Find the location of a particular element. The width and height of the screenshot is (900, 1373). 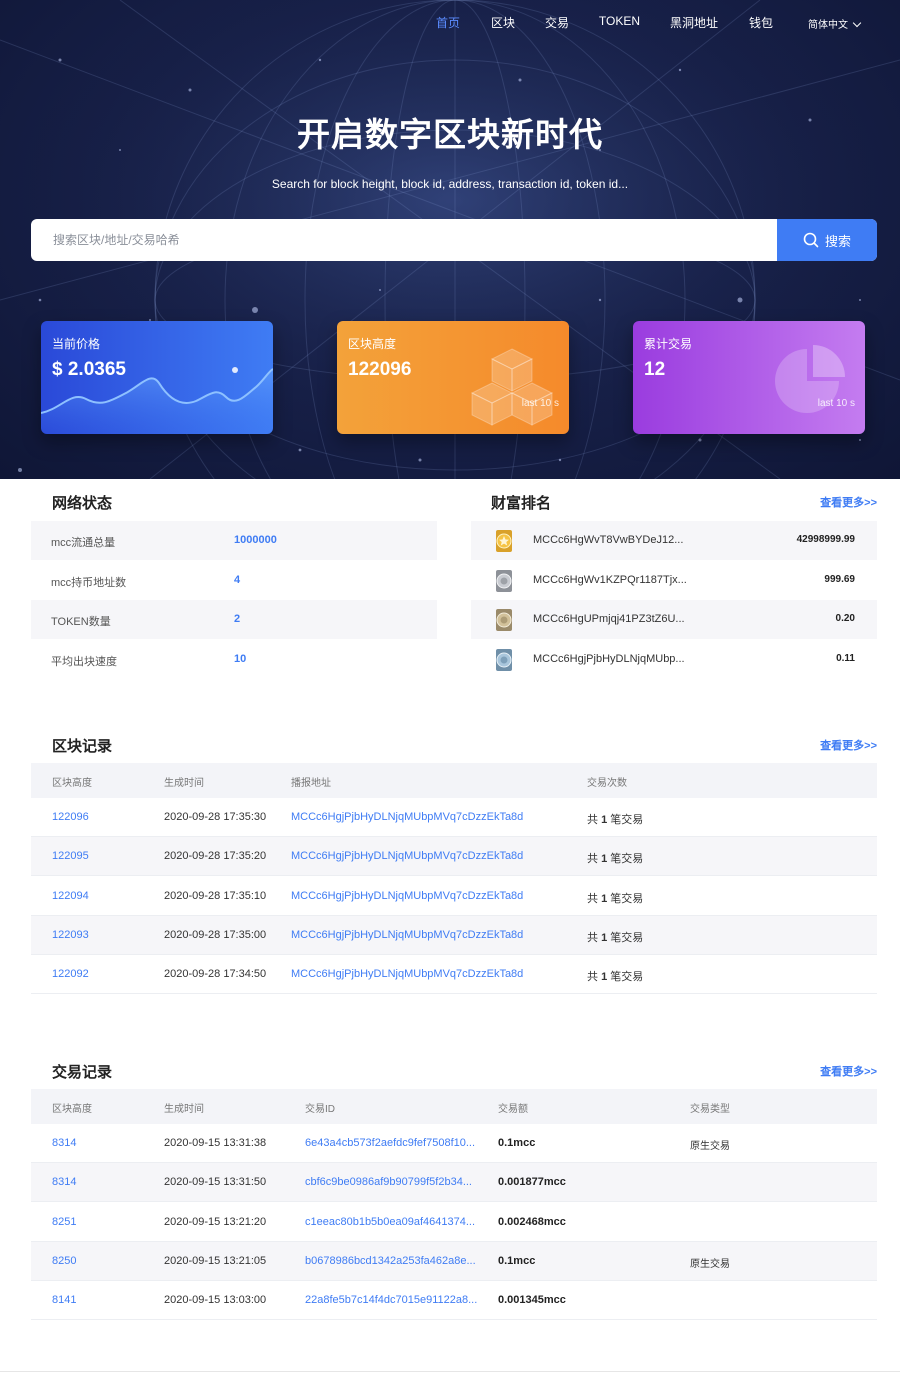

search-button-label: 搜索 is located at coordinates (837, 241).